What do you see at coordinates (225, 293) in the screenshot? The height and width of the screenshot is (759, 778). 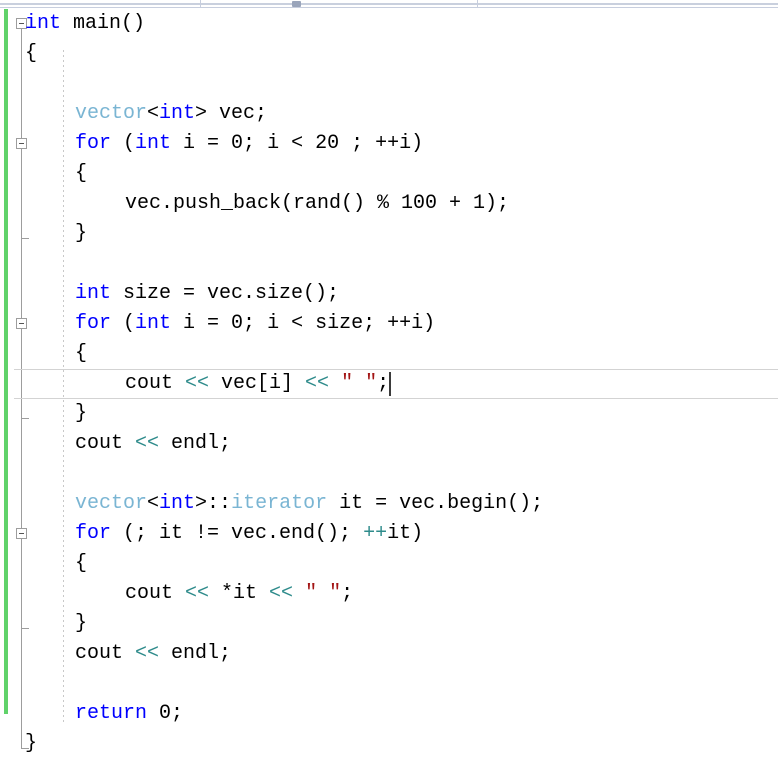 I see `code-token-plain: size = vec.size();` at bounding box center [225, 293].